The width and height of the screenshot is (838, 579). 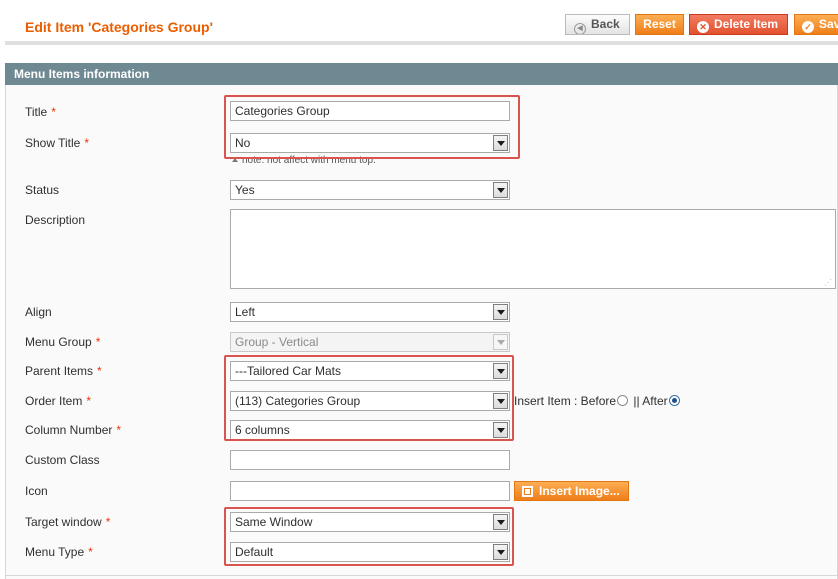 I want to click on insert-before-radio, so click(x=623, y=400).